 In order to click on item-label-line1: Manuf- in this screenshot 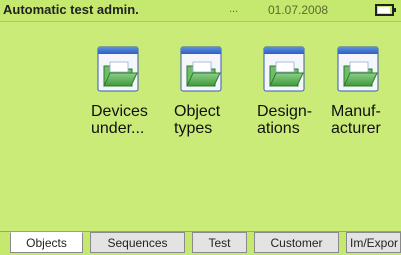, I will do `click(356, 111)`.